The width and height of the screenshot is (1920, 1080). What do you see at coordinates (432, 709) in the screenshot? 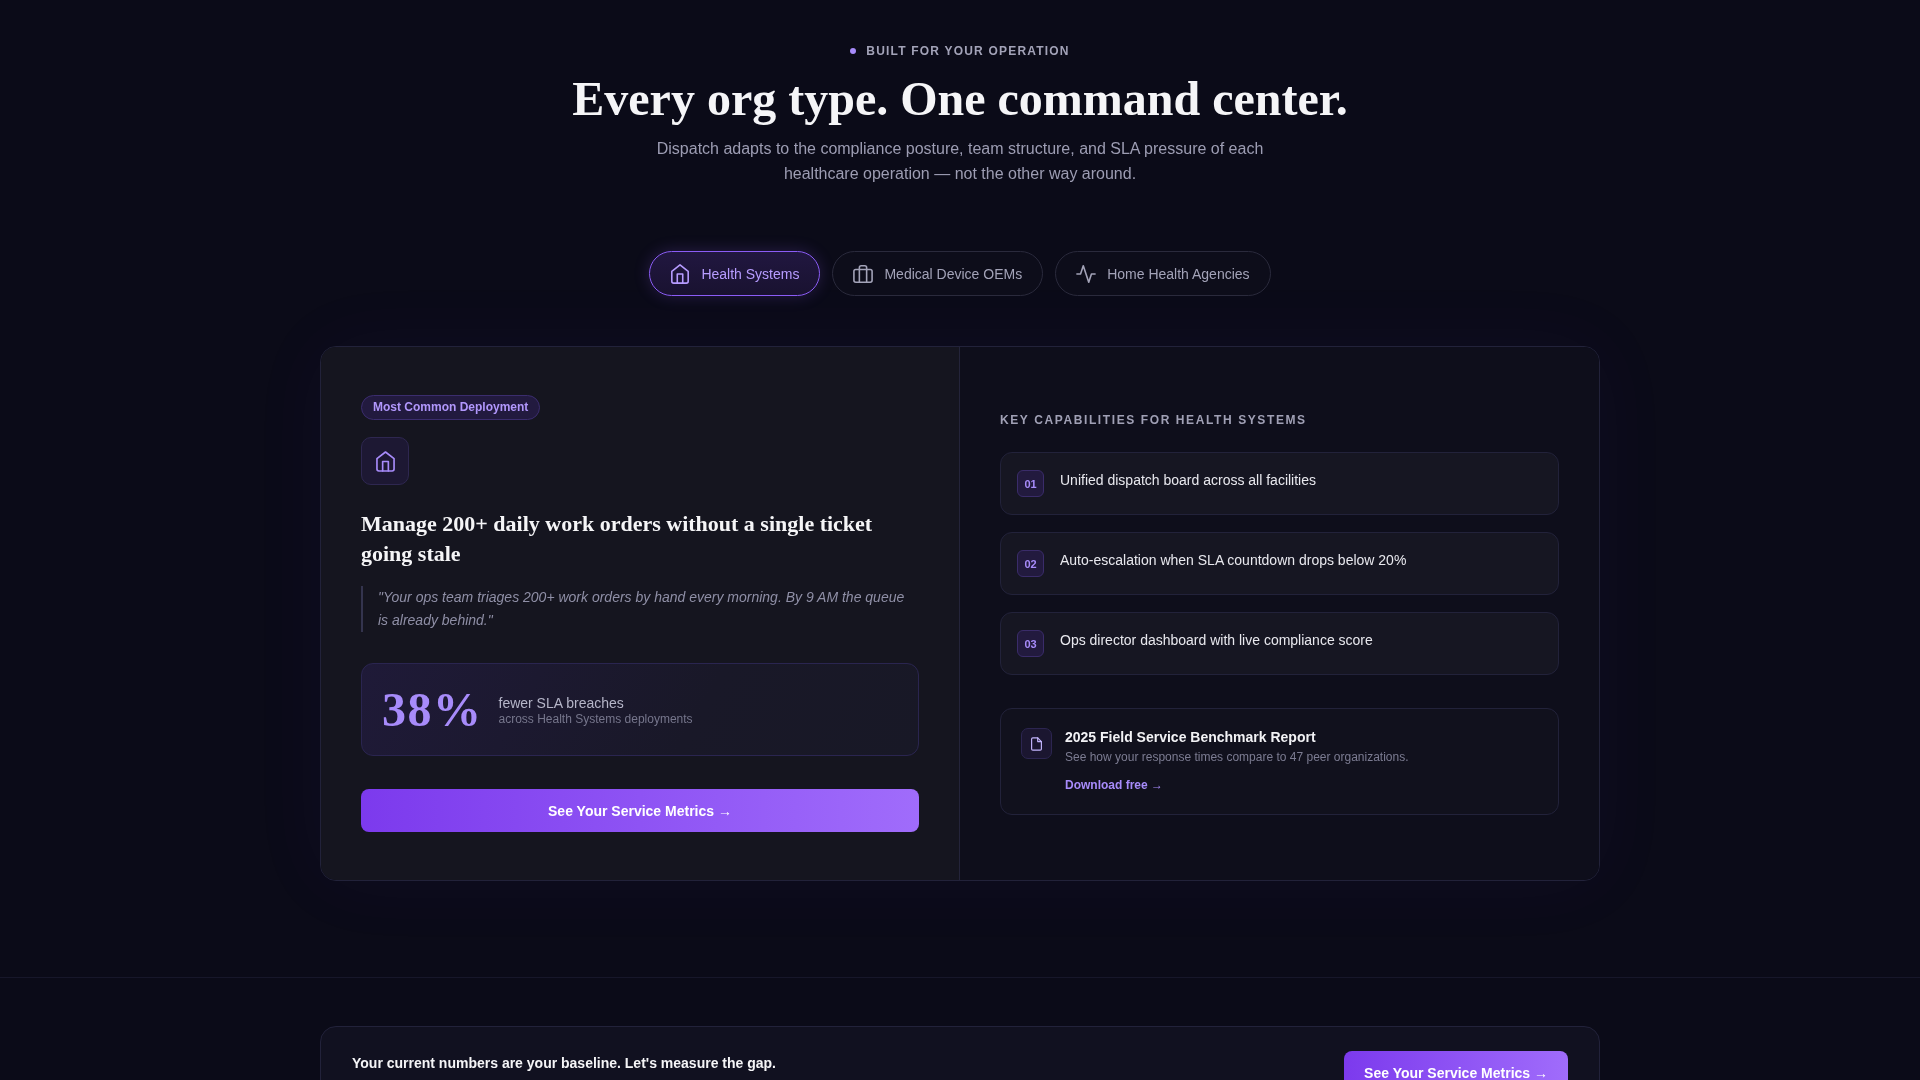
I see `stat-value: 38%` at bounding box center [432, 709].